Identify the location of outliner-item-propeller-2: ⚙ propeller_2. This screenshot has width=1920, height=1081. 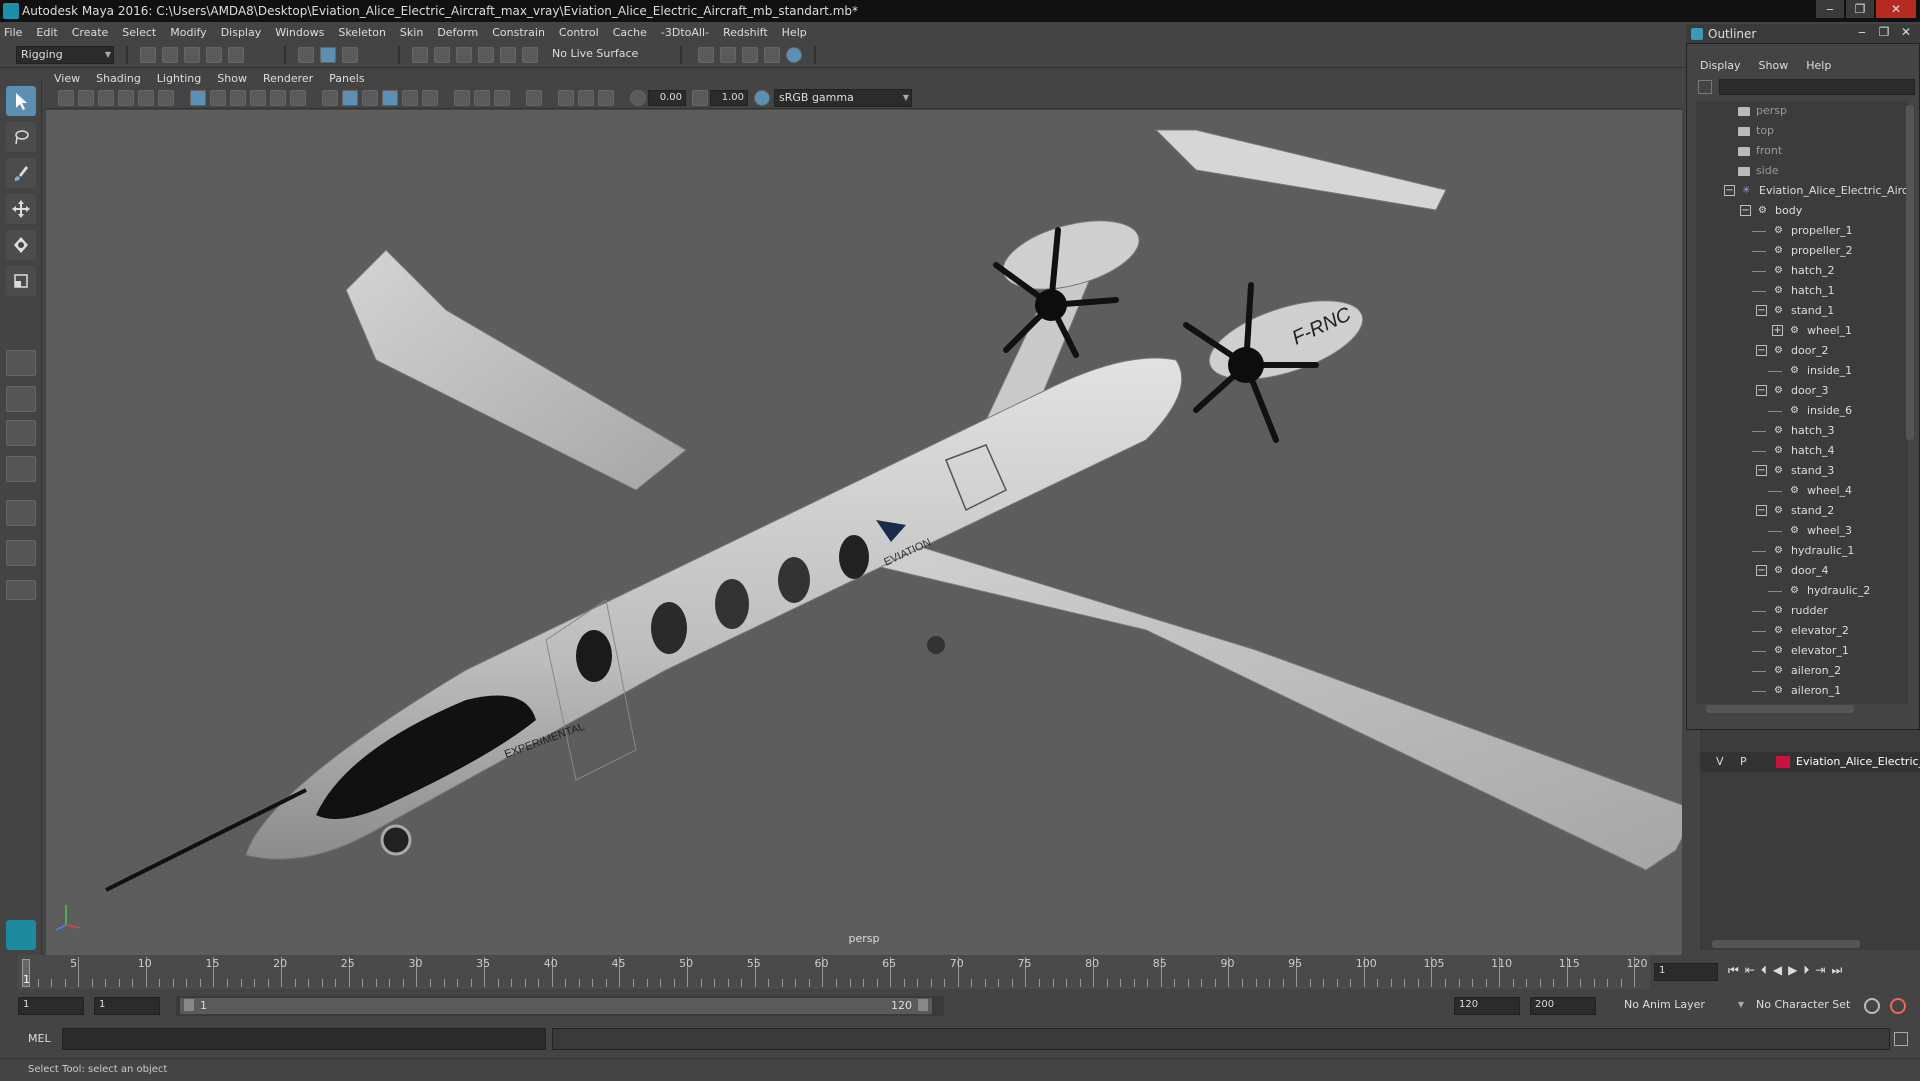
(1813, 251).